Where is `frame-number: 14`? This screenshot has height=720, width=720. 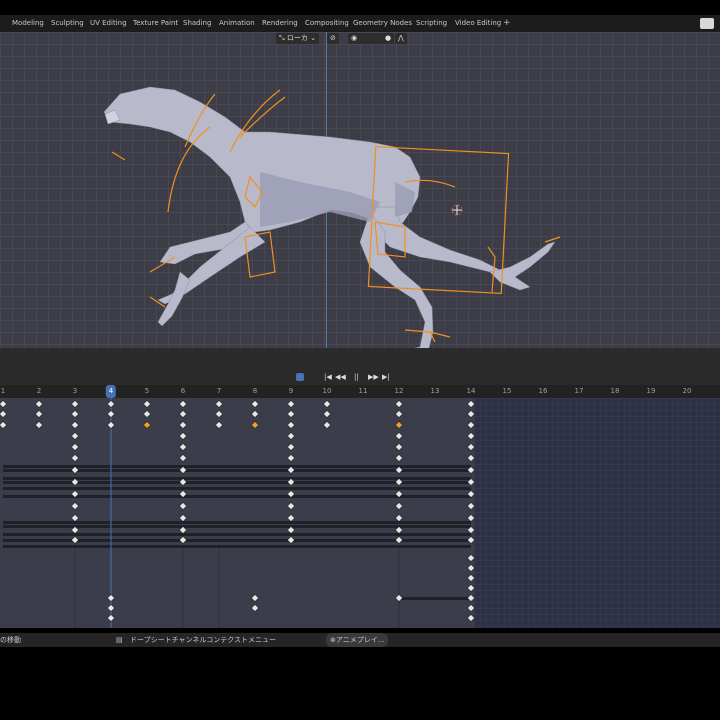 frame-number: 14 is located at coordinates (471, 391).